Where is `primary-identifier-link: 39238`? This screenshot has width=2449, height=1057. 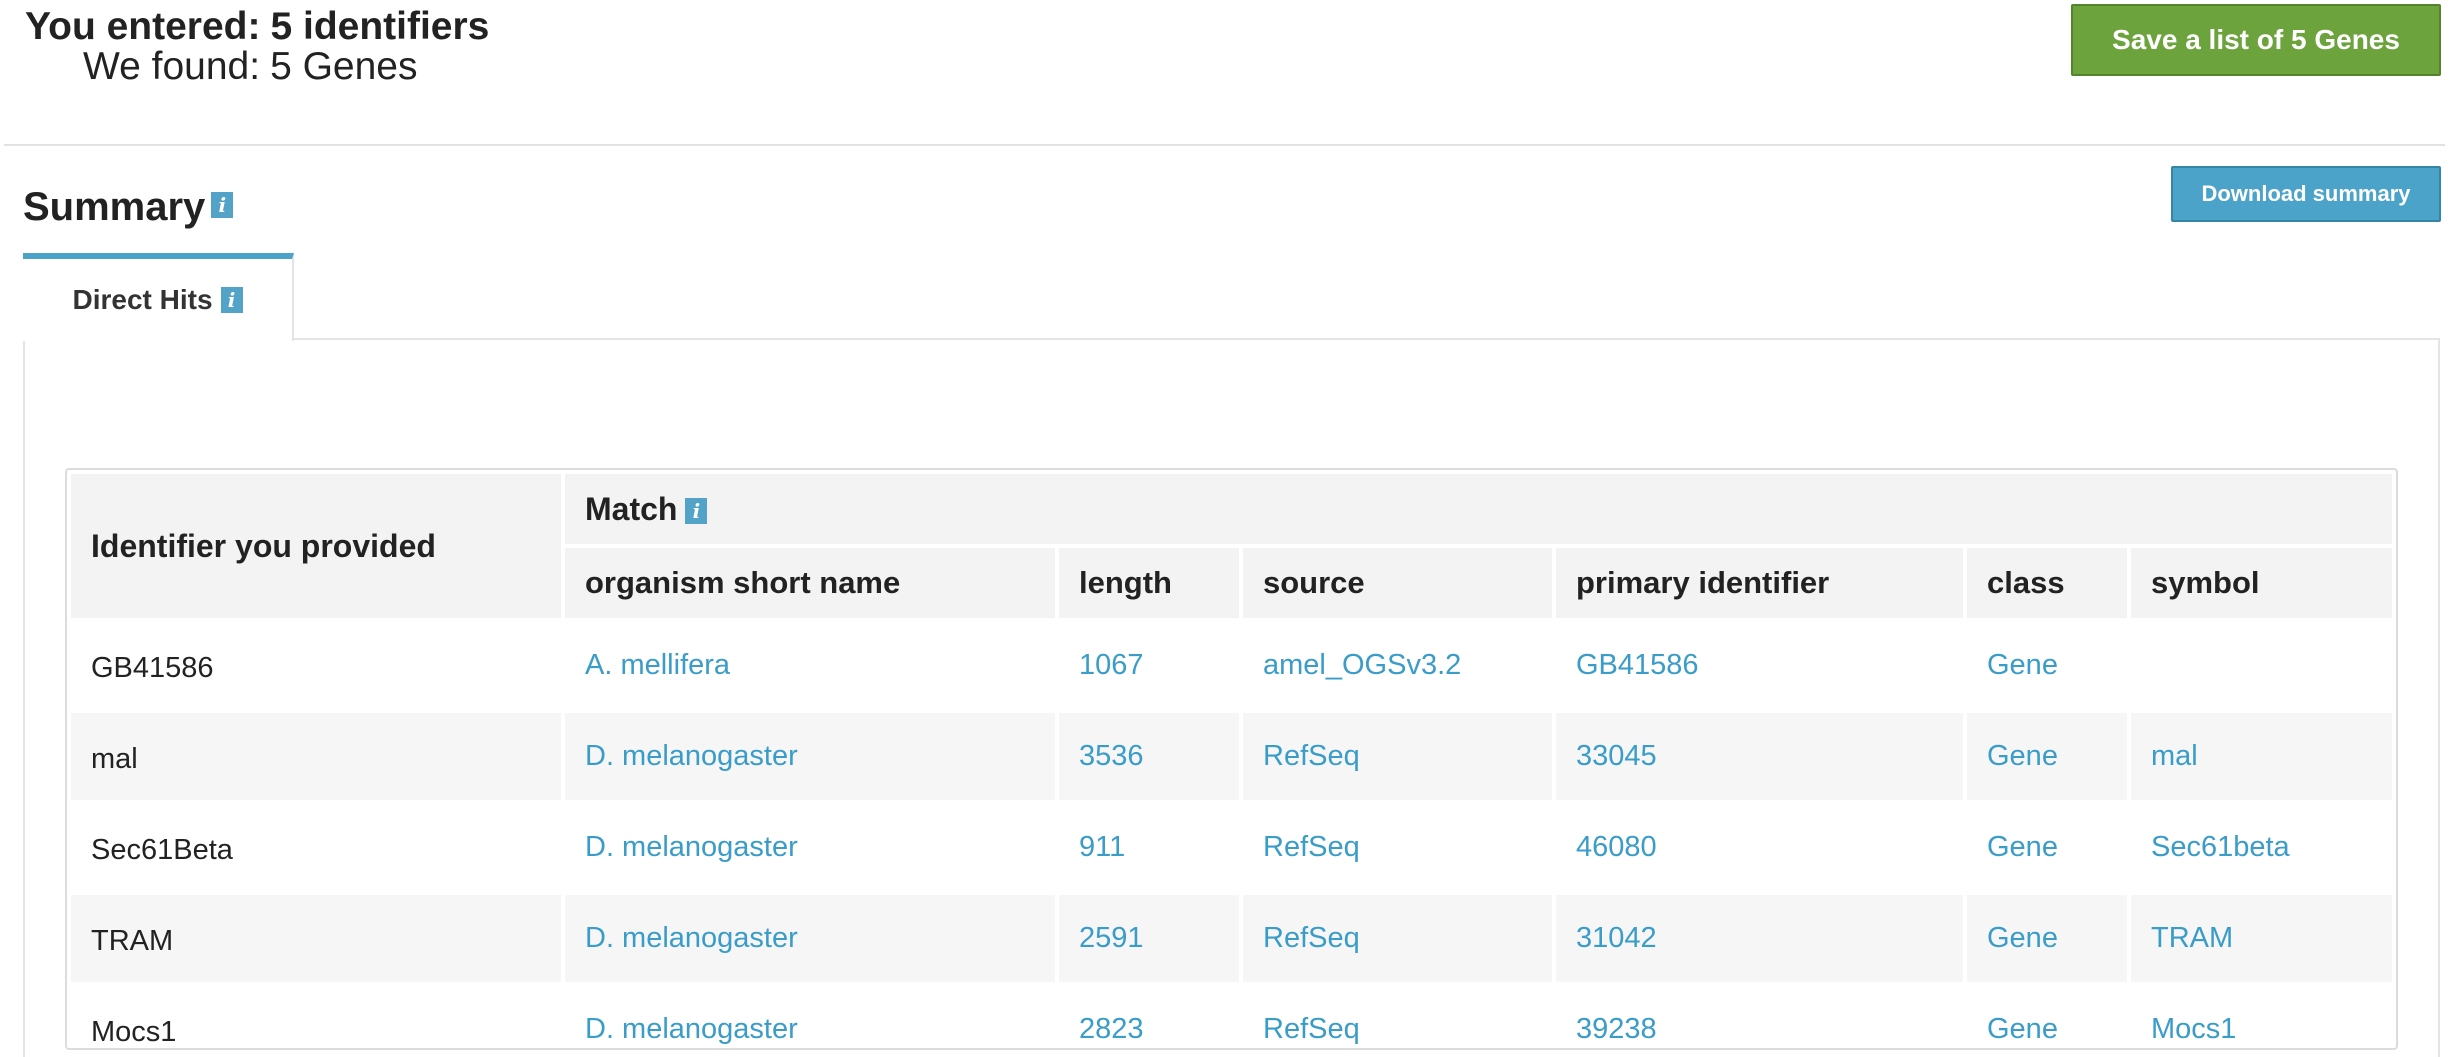
primary-identifier-link: 39238 is located at coordinates (1616, 1029).